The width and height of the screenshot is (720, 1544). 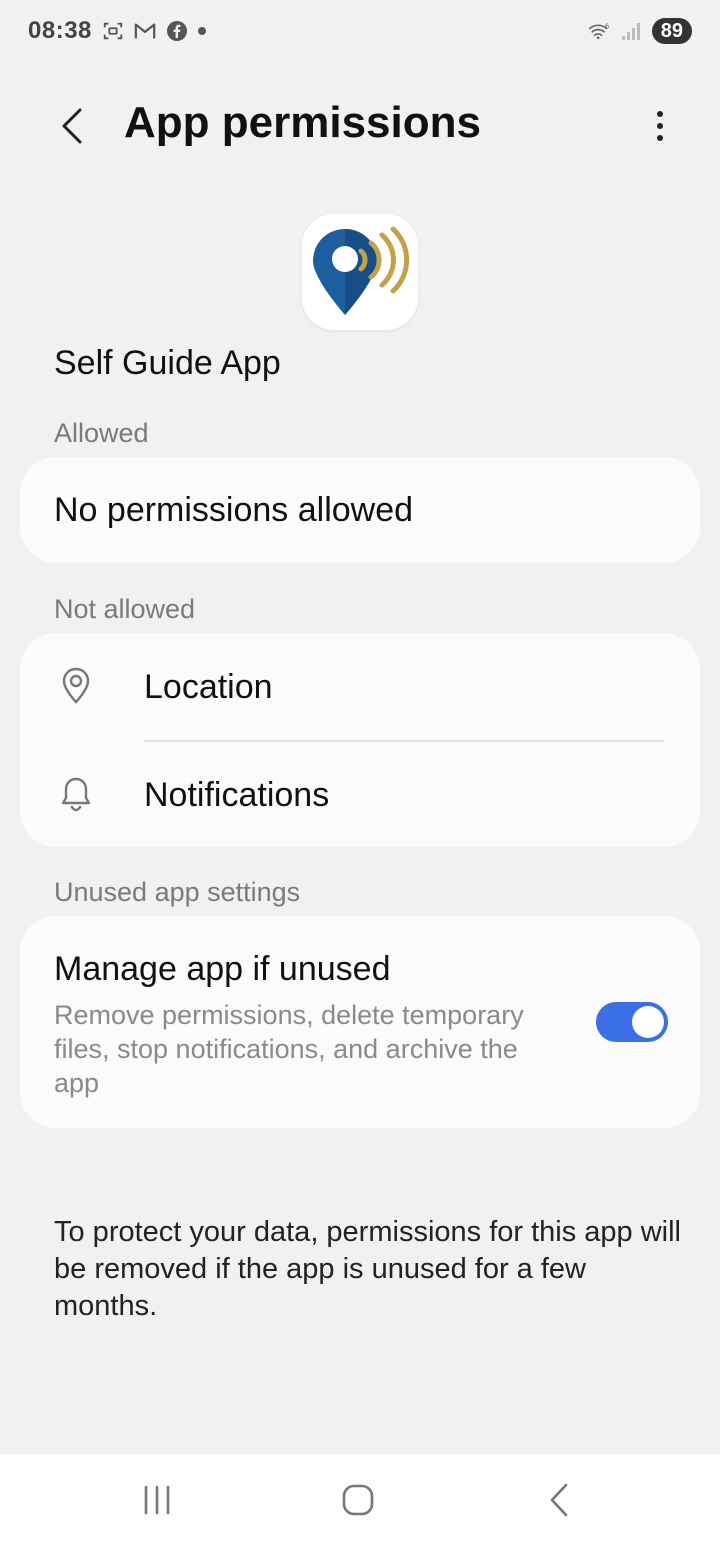 I want to click on manage-unused-toggle, so click(x=632, y=1022).